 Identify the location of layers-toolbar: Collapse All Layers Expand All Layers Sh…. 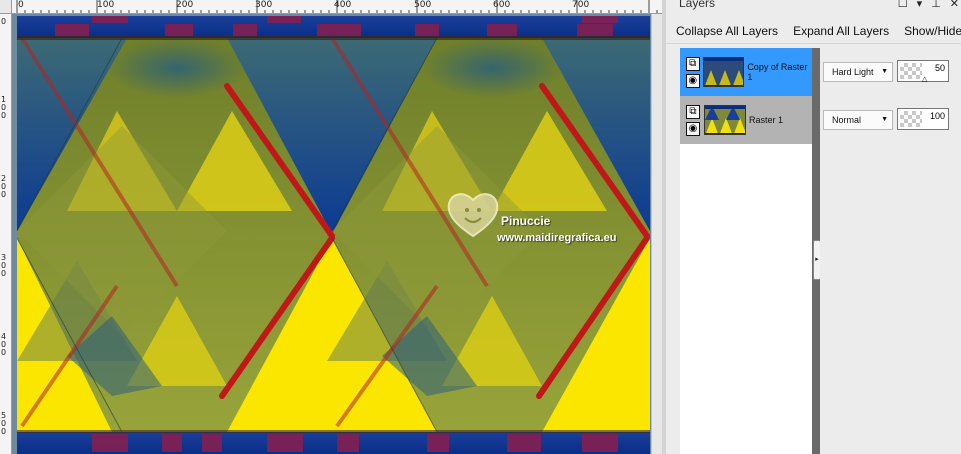
(813, 31).